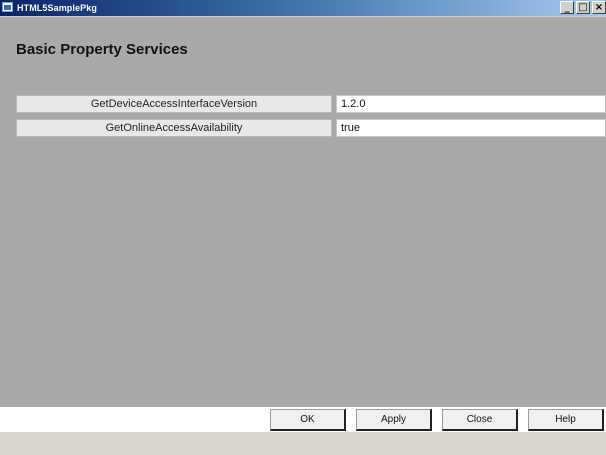 This screenshot has width=606, height=455. What do you see at coordinates (308, 420) in the screenshot?
I see `ok-button: OK` at bounding box center [308, 420].